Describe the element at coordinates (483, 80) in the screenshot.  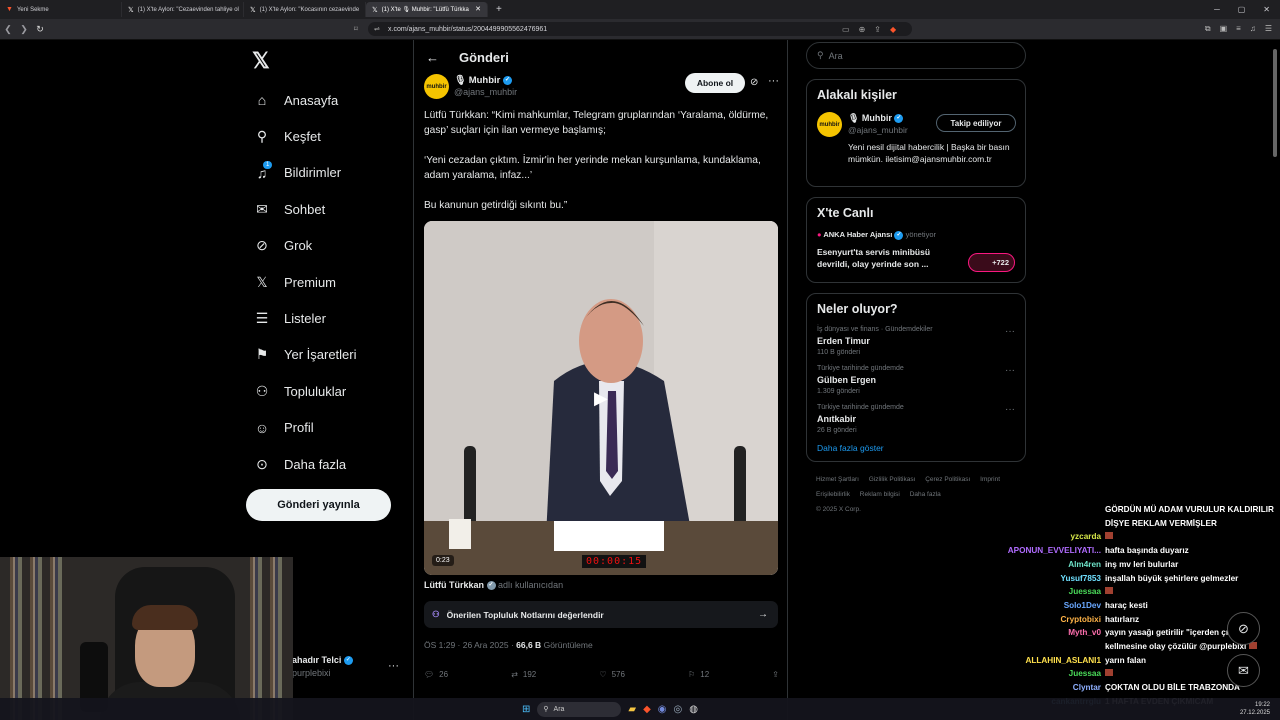
I see `author-name: 🎙 Muhbir ✓` at that location.